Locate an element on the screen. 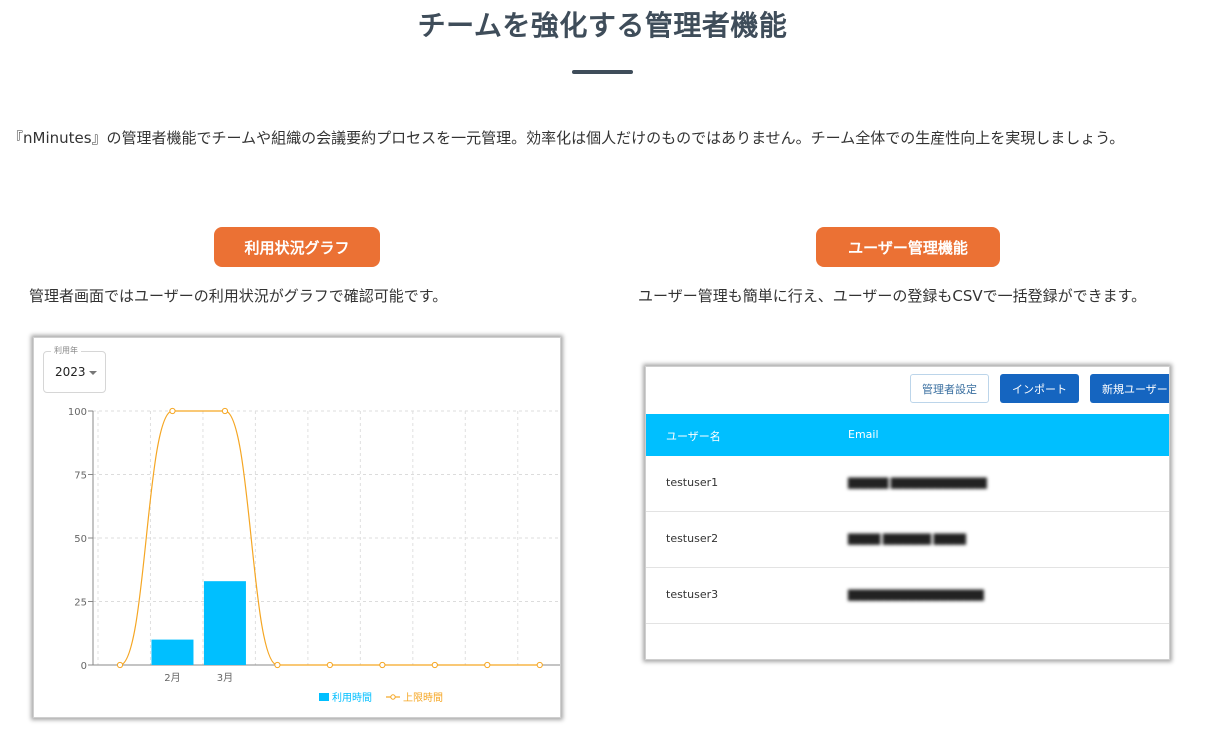  table-row: testuser2 ▇▇▇▇ ▇▇▇▇▇▇ ▇▇▇▇ is located at coordinates (907, 540).